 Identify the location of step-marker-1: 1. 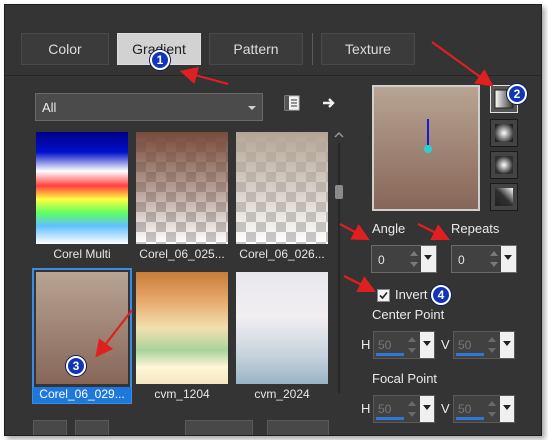
(160, 60).